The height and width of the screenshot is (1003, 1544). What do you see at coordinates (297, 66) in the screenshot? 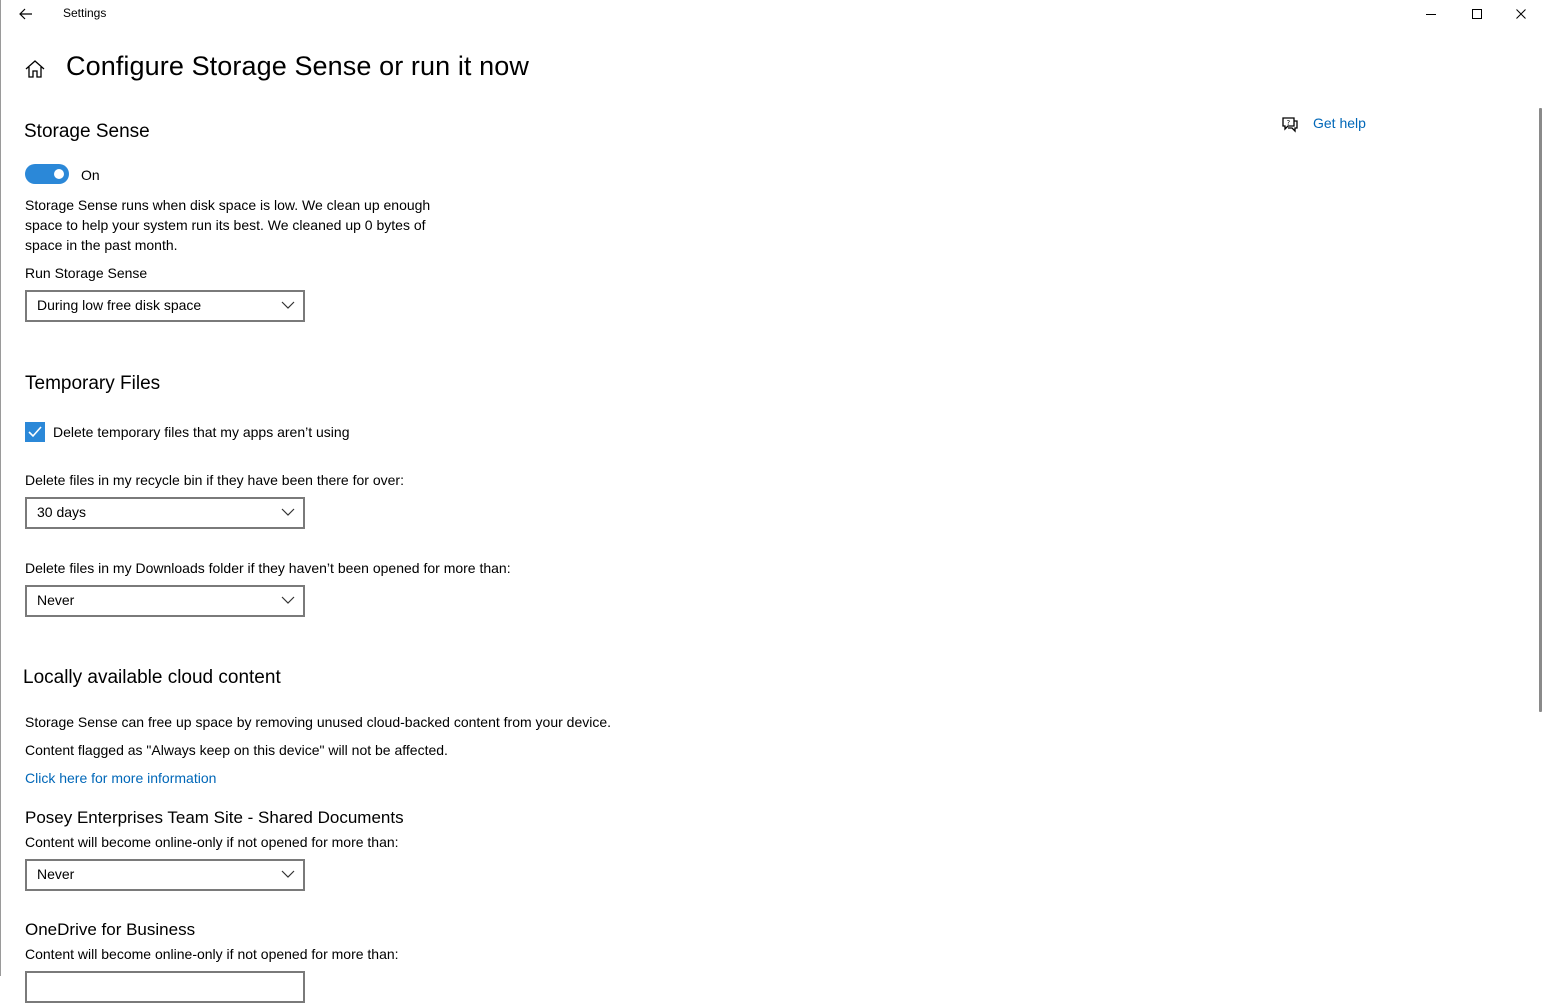
I see `page-title: Configure Storage Sense or run it now` at bounding box center [297, 66].